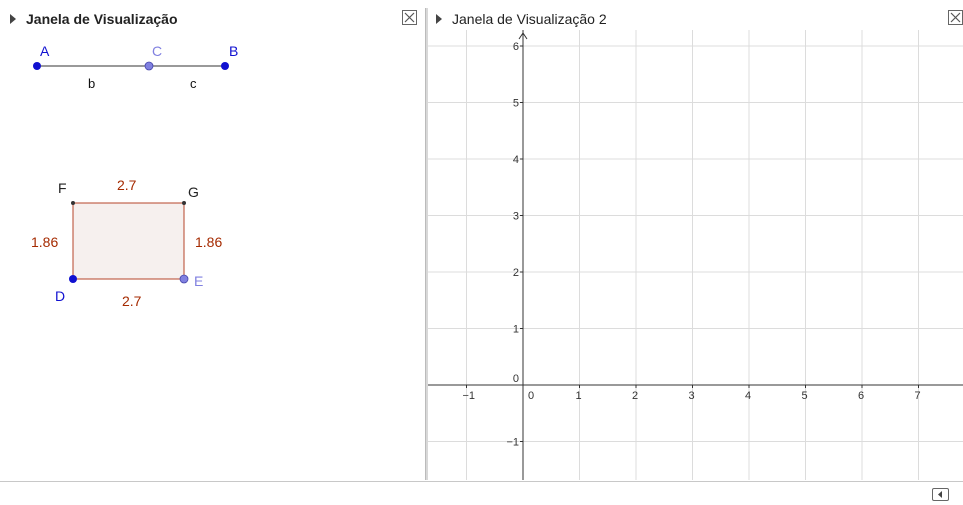  What do you see at coordinates (748, 396) in the screenshot?
I see `x-tick-label: 4` at bounding box center [748, 396].